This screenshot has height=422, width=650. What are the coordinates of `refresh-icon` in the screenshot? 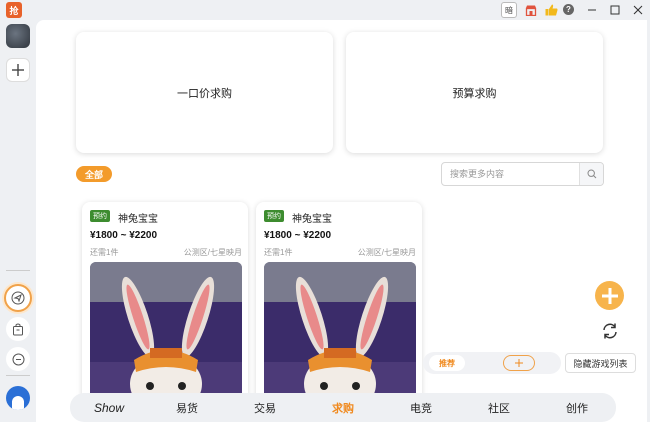 It's located at (610, 331).